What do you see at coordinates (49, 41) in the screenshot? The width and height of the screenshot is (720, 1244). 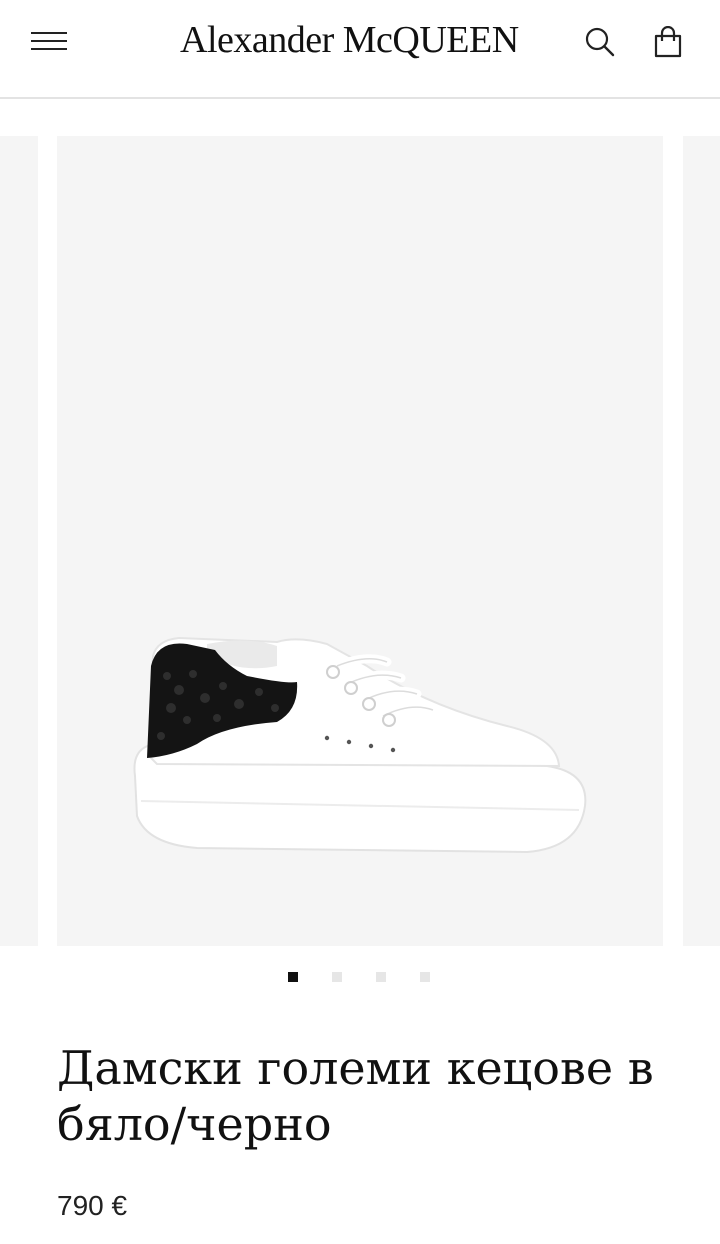 I see `hamburger-menu-icon` at bounding box center [49, 41].